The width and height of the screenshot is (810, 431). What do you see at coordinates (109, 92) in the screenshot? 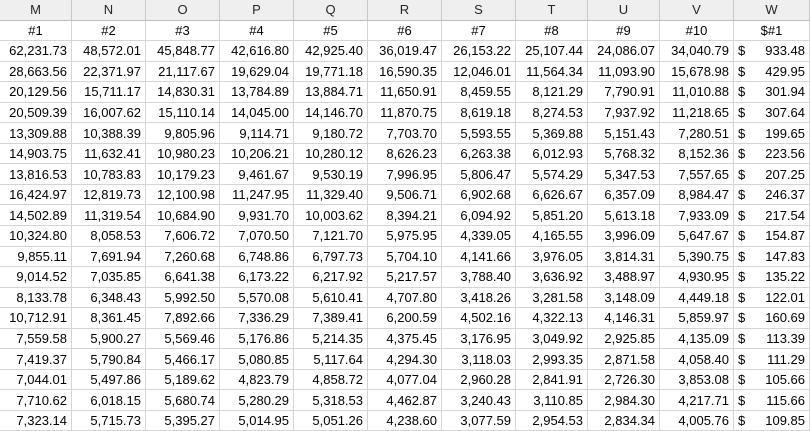
I see `cell-n-row-3: 15,711.17` at bounding box center [109, 92].